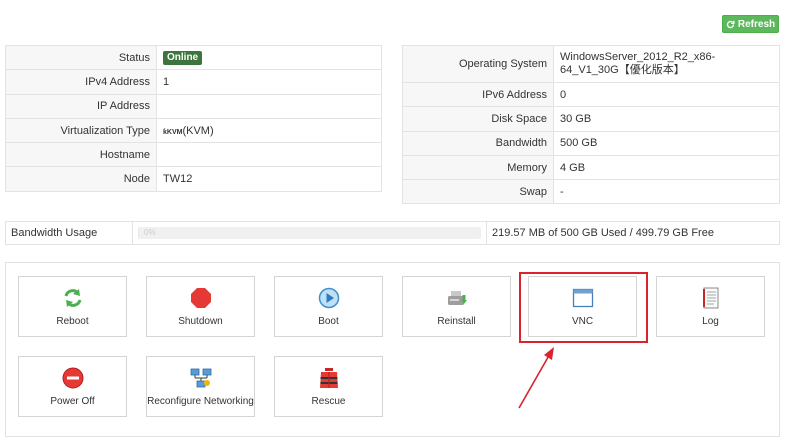  Describe the element at coordinates (756, 24) in the screenshot. I see `refresh-label: Refresh` at that location.